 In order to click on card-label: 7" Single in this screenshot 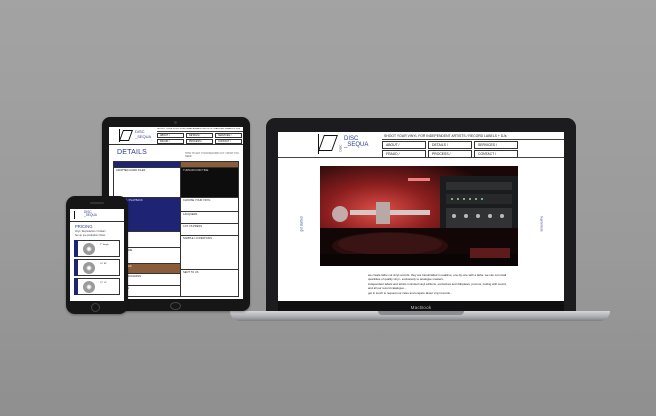, I will do `click(104, 245)`.